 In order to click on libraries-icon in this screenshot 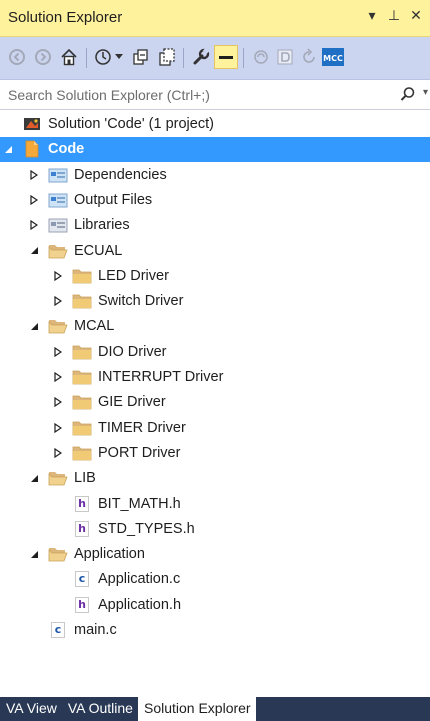, I will do `click(58, 225)`.